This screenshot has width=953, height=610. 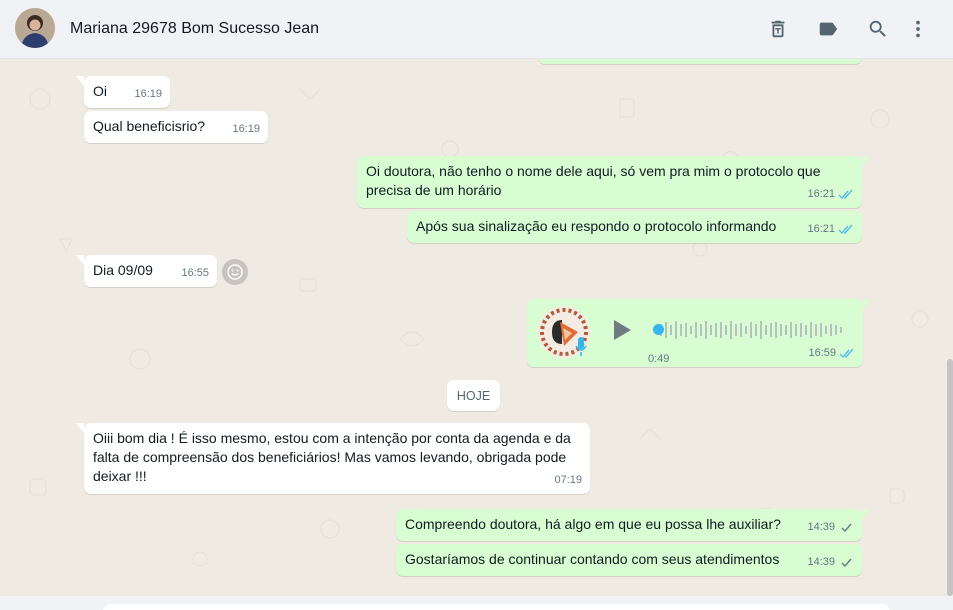 I want to click on message-bubble-partial, so click(x=700, y=61).